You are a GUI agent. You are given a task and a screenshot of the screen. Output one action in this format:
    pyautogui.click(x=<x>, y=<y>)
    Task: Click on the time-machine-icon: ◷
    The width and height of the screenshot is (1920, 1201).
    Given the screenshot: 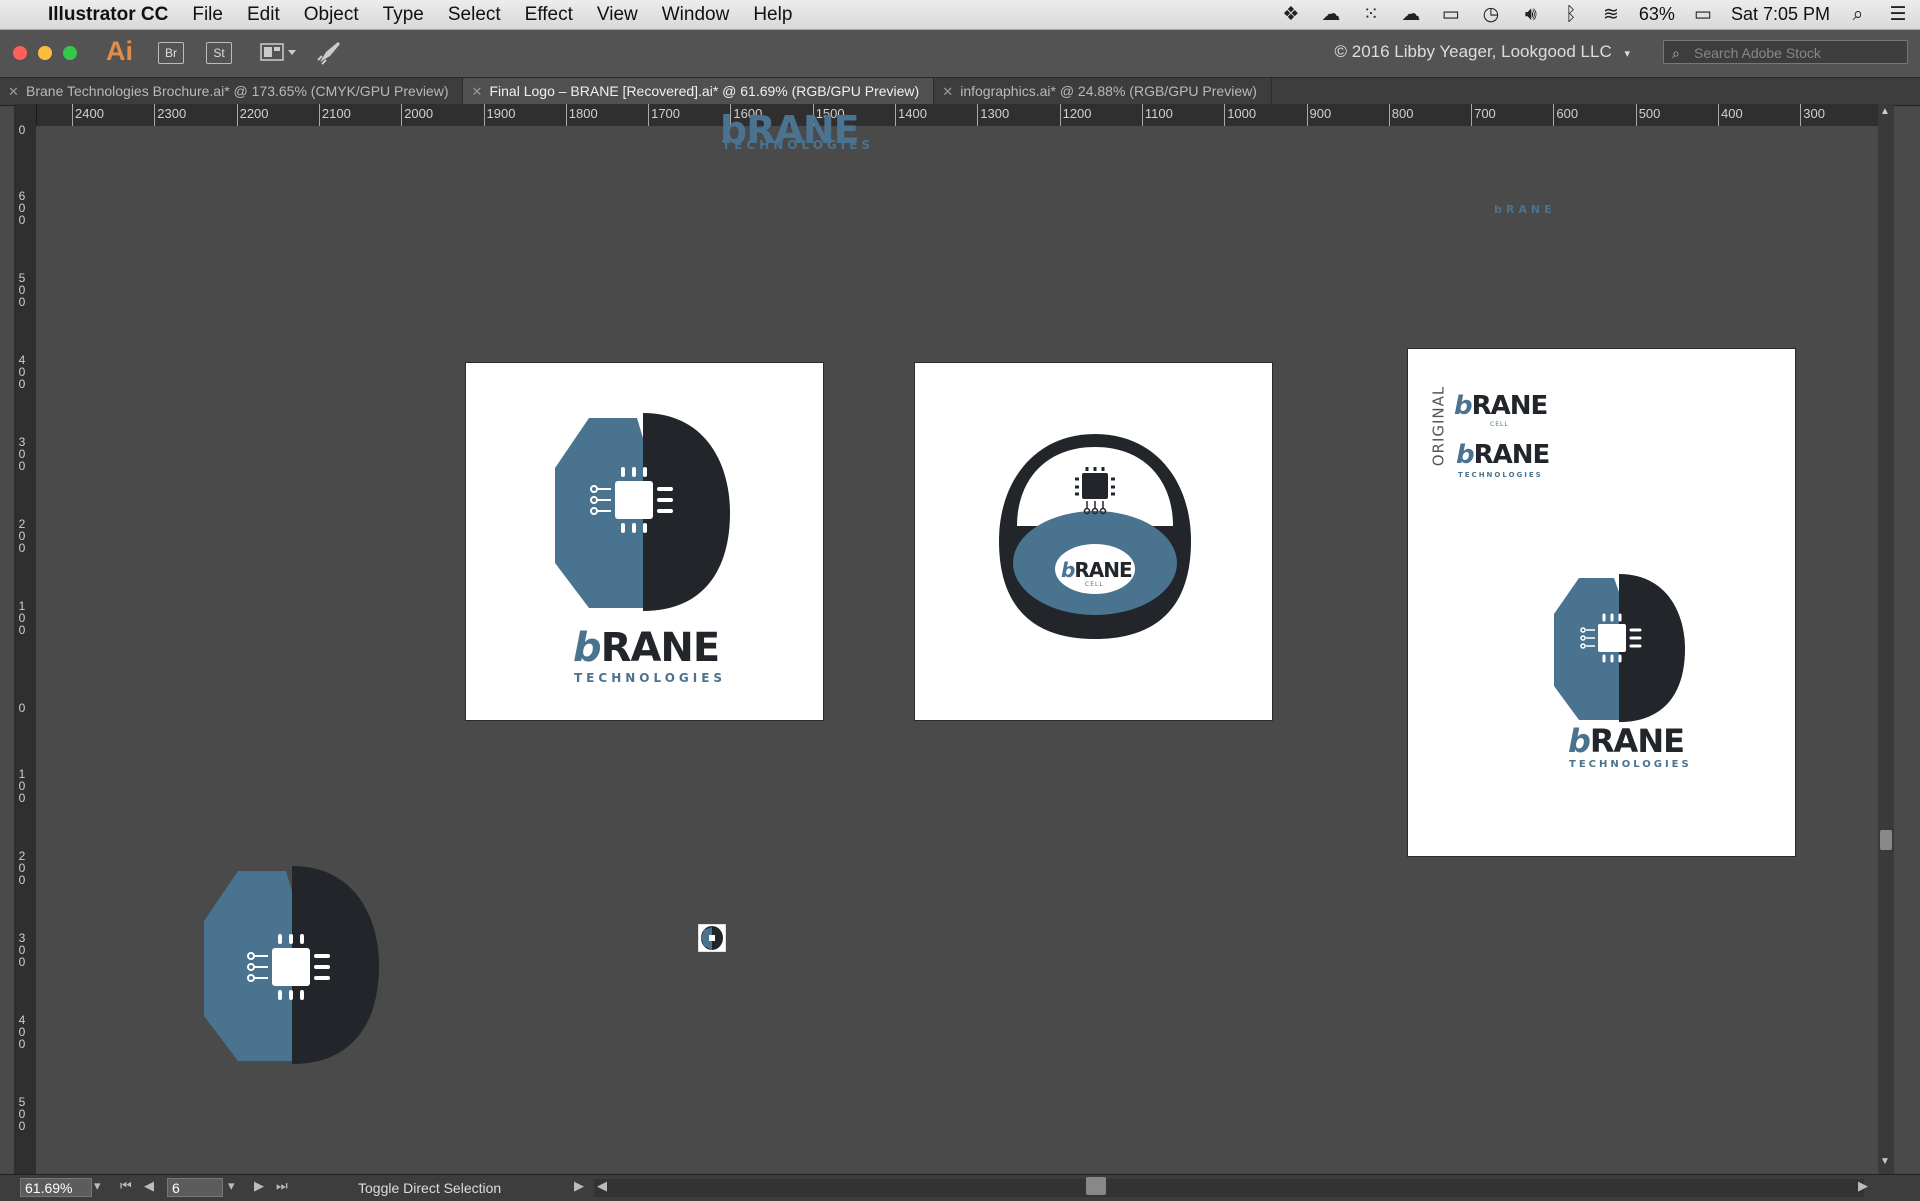 What is the action you would take?
    pyautogui.click(x=1491, y=14)
    